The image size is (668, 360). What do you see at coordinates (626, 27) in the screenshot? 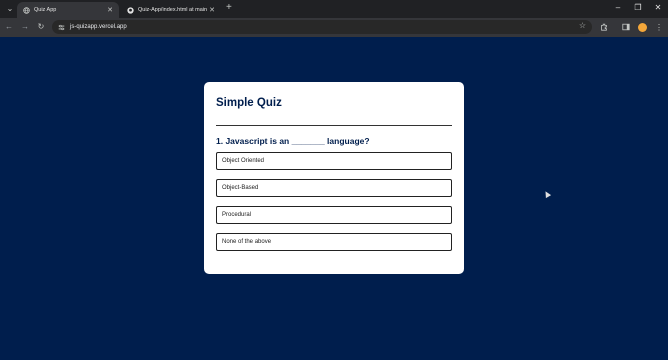
I see `side-panel-icon` at bounding box center [626, 27].